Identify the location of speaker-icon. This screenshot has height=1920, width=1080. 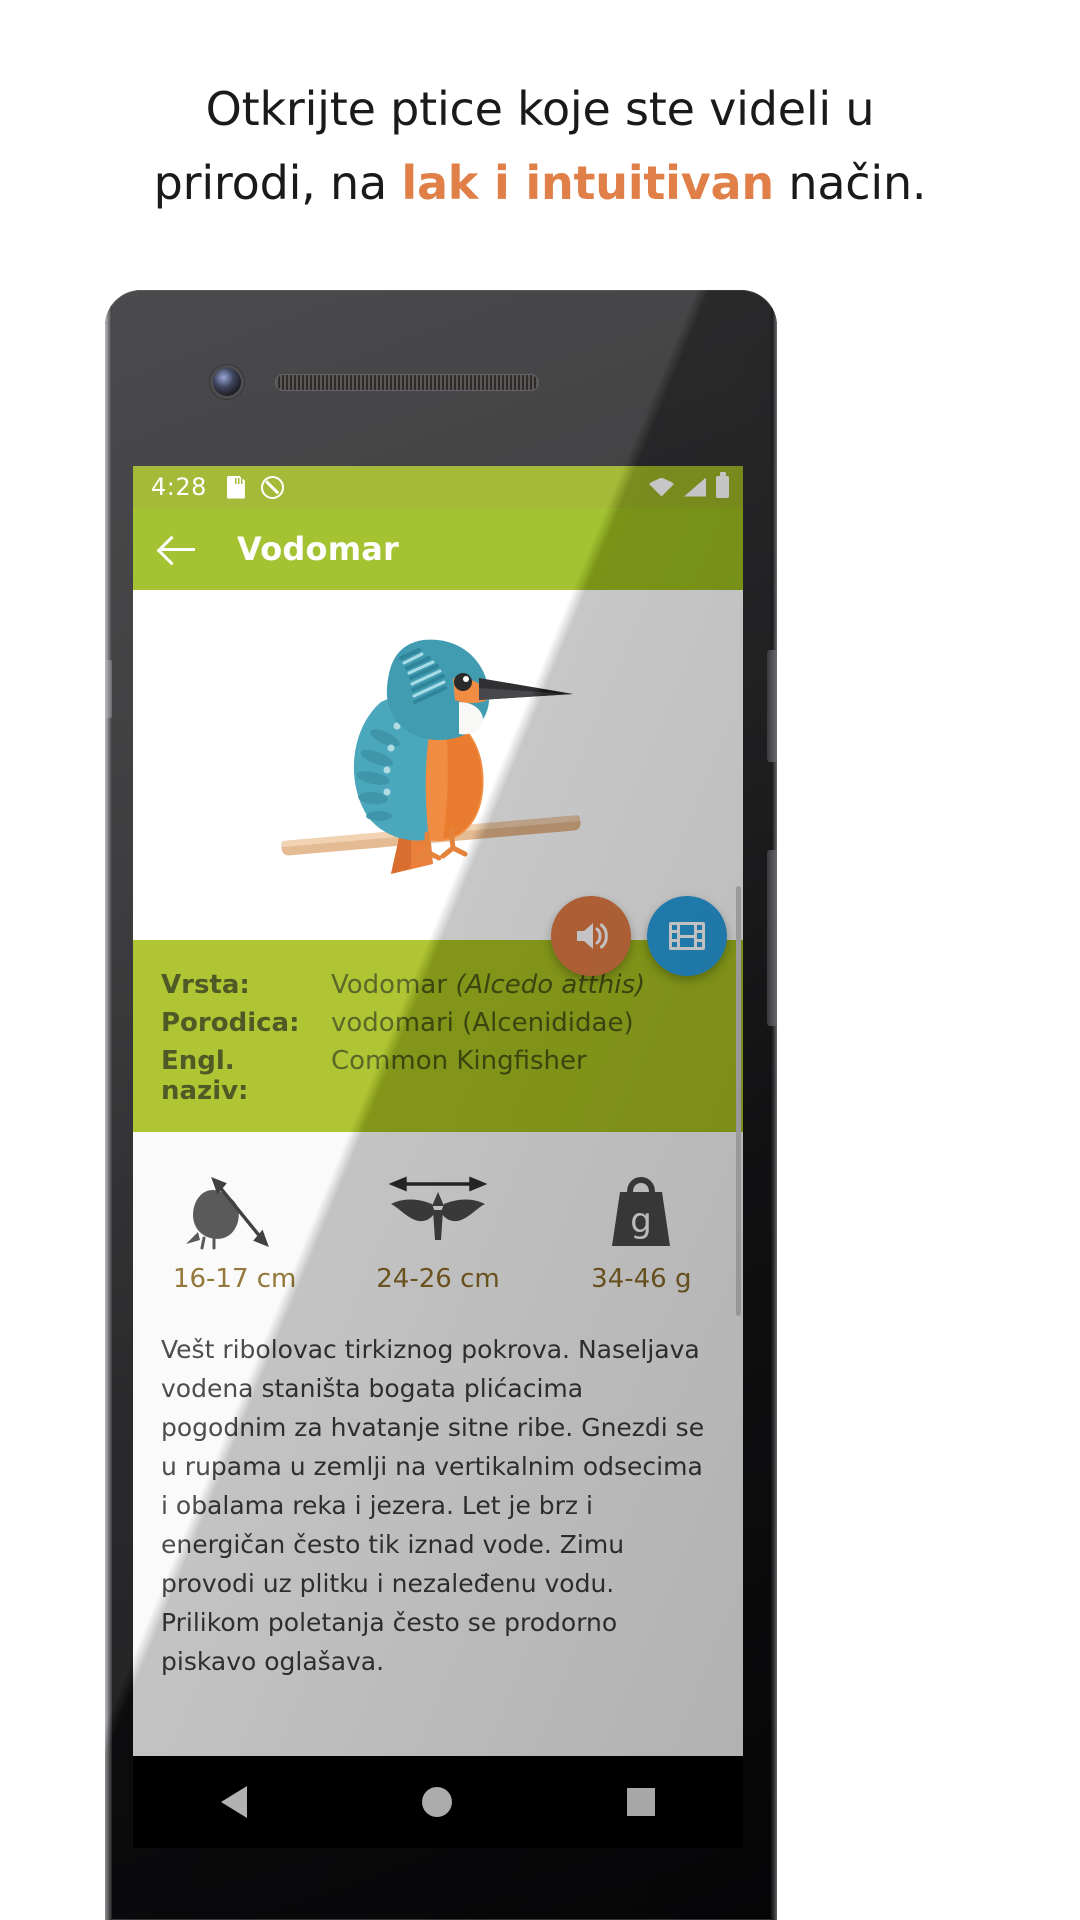
(592, 936).